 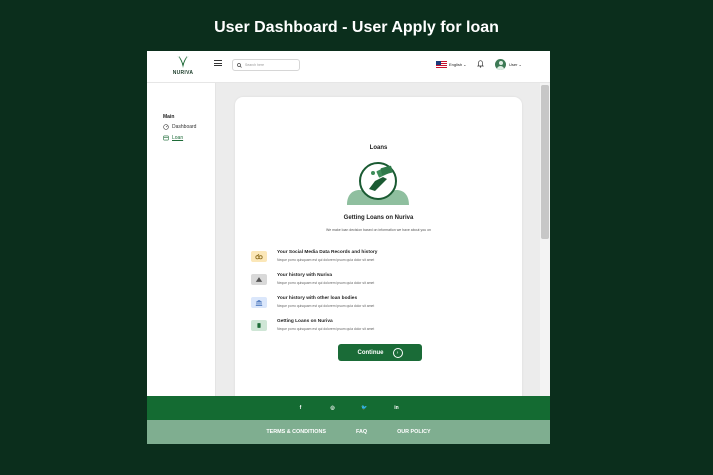 What do you see at coordinates (218, 63) in the screenshot?
I see `hamburger-menu-icon` at bounding box center [218, 63].